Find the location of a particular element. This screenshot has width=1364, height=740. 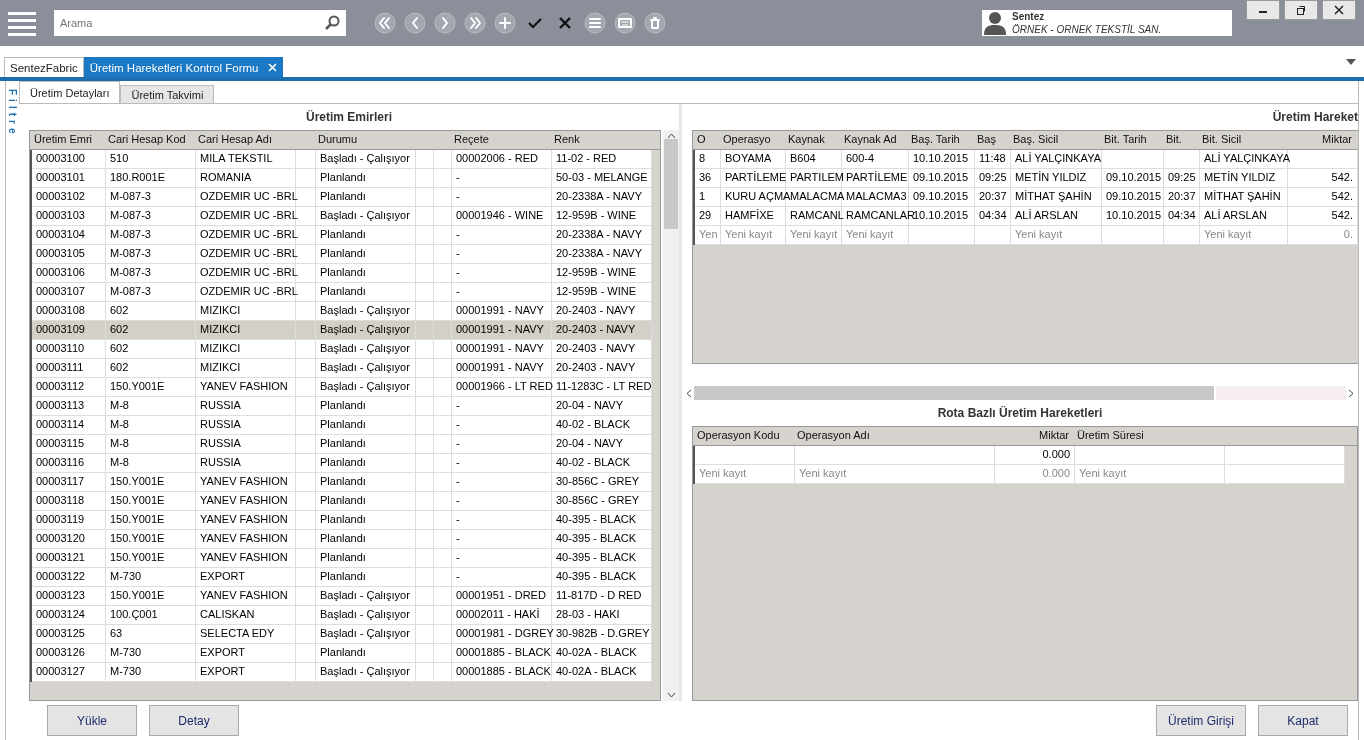

table-row: 00003112 150.Y001E YANEV FASHION Başladı - Çalışıyor 00001966 - LT RED 11-1283C - LT RED is located at coordinates (341, 387).